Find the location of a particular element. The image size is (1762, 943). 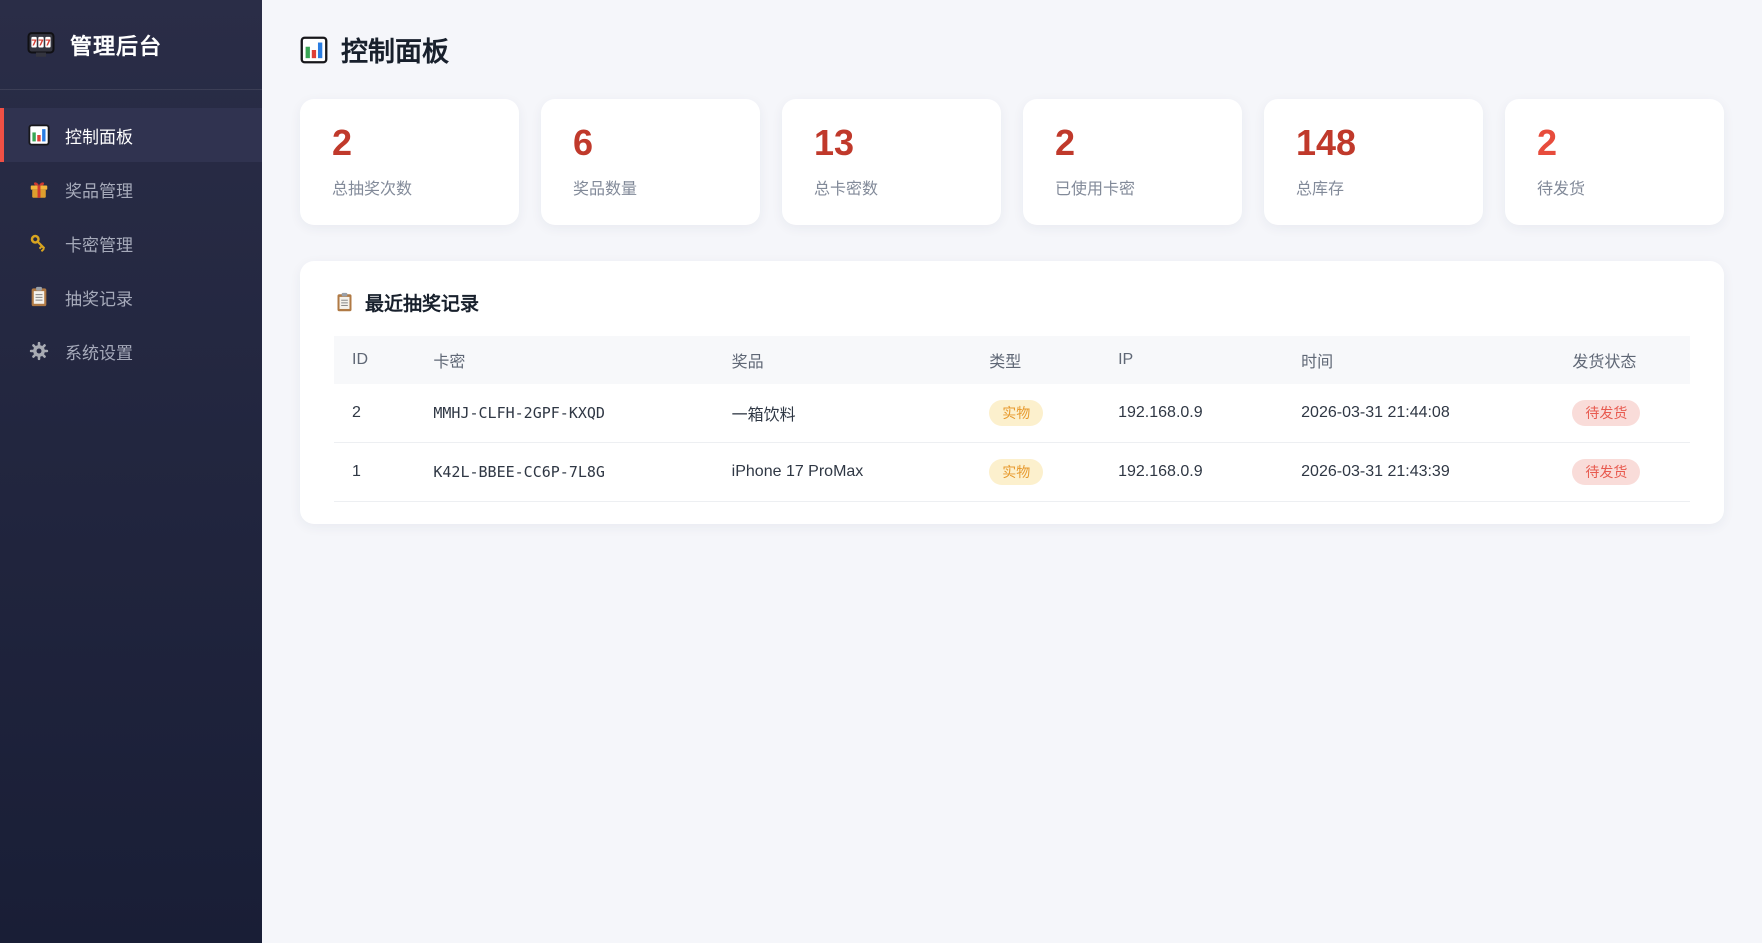

cell-id: 1 is located at coordinates (375, 472).